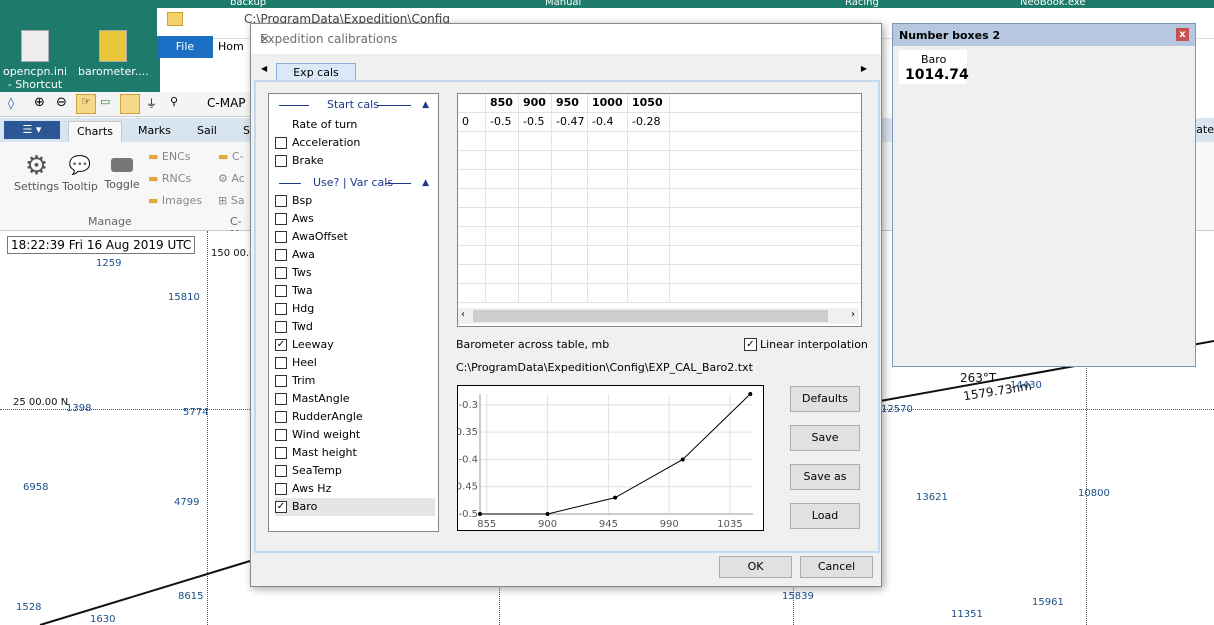  What do you see at coordinates (230, 103) in the screenshot?
I see `cmap-label: C-MAP -` at bounding box center [230, 103].